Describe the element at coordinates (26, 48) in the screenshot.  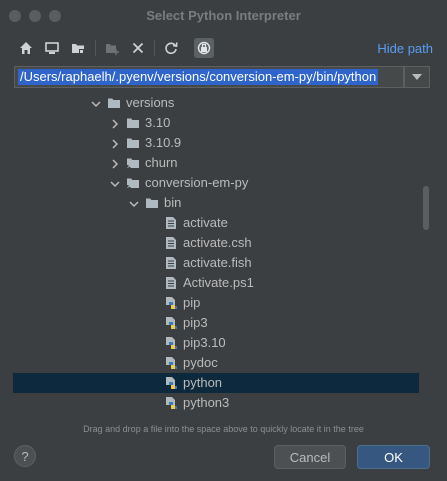
I see `home-icon` at that location.